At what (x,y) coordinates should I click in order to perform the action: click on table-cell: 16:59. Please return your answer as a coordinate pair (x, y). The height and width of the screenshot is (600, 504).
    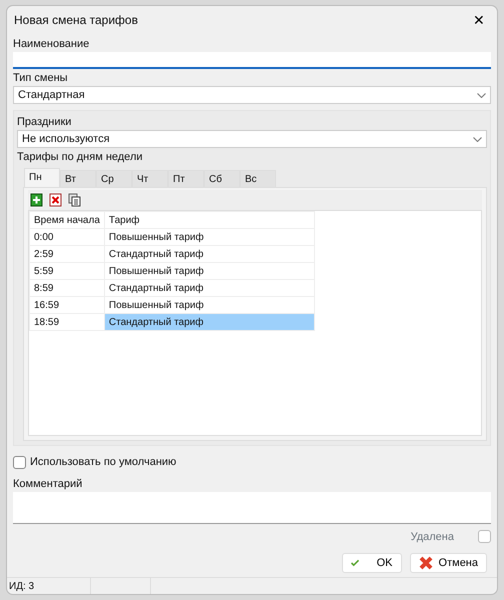
    Looking at the image, I should click on (67, 305).